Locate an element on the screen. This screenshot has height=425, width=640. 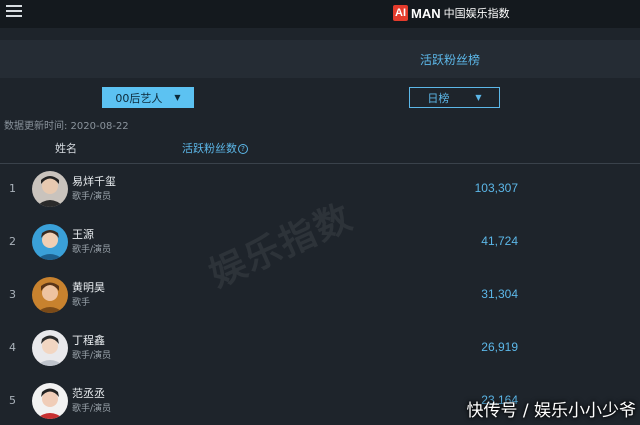
brand-logo: AI MAN 中国娱乐指数 is located at coordinates (451, 13).